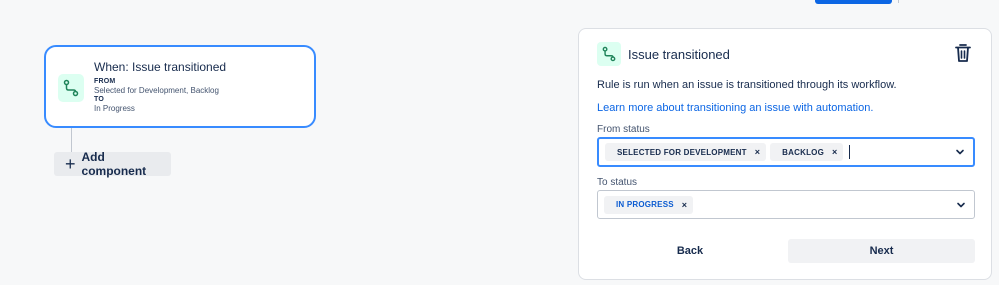 Image resolution: width=999 pixels, height=285 pixels. I want to click on to-status-select: IN PROGRESS ×, so click(786, 204).